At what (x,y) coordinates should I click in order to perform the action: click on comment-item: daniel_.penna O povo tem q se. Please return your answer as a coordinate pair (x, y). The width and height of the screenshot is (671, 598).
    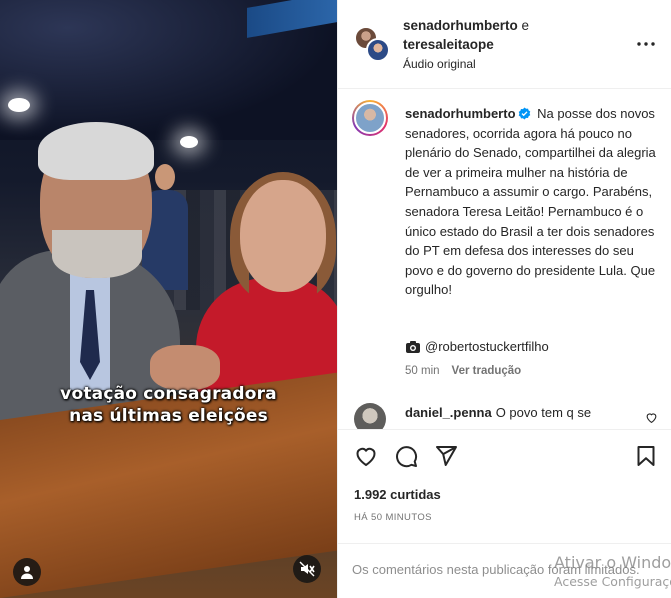
    Looking at the image, I should click on (498, 412).